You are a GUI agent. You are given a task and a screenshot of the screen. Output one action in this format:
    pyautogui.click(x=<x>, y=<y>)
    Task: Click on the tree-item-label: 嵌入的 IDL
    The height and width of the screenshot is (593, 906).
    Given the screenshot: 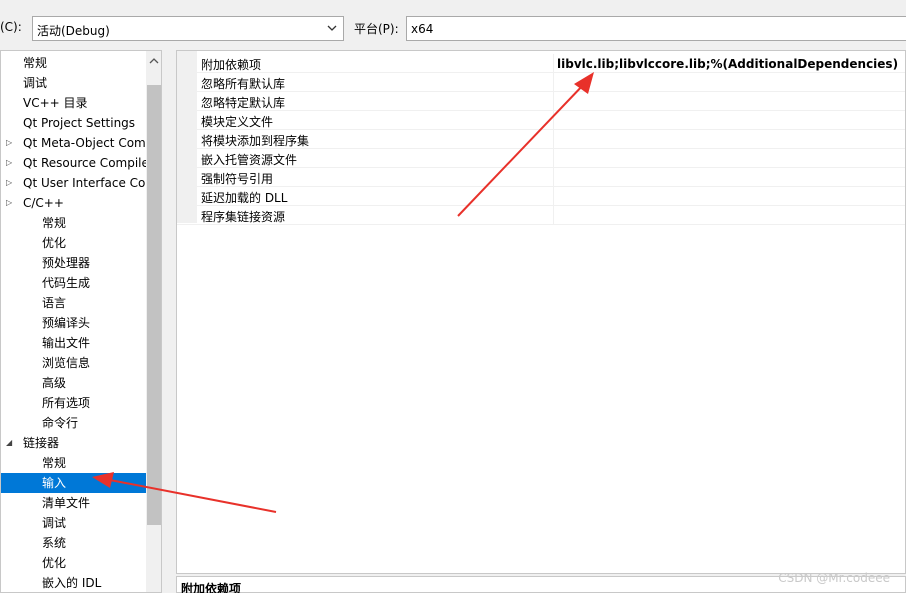 What is the action you would take?
    pyautogui.click(x=72, y=583)
    